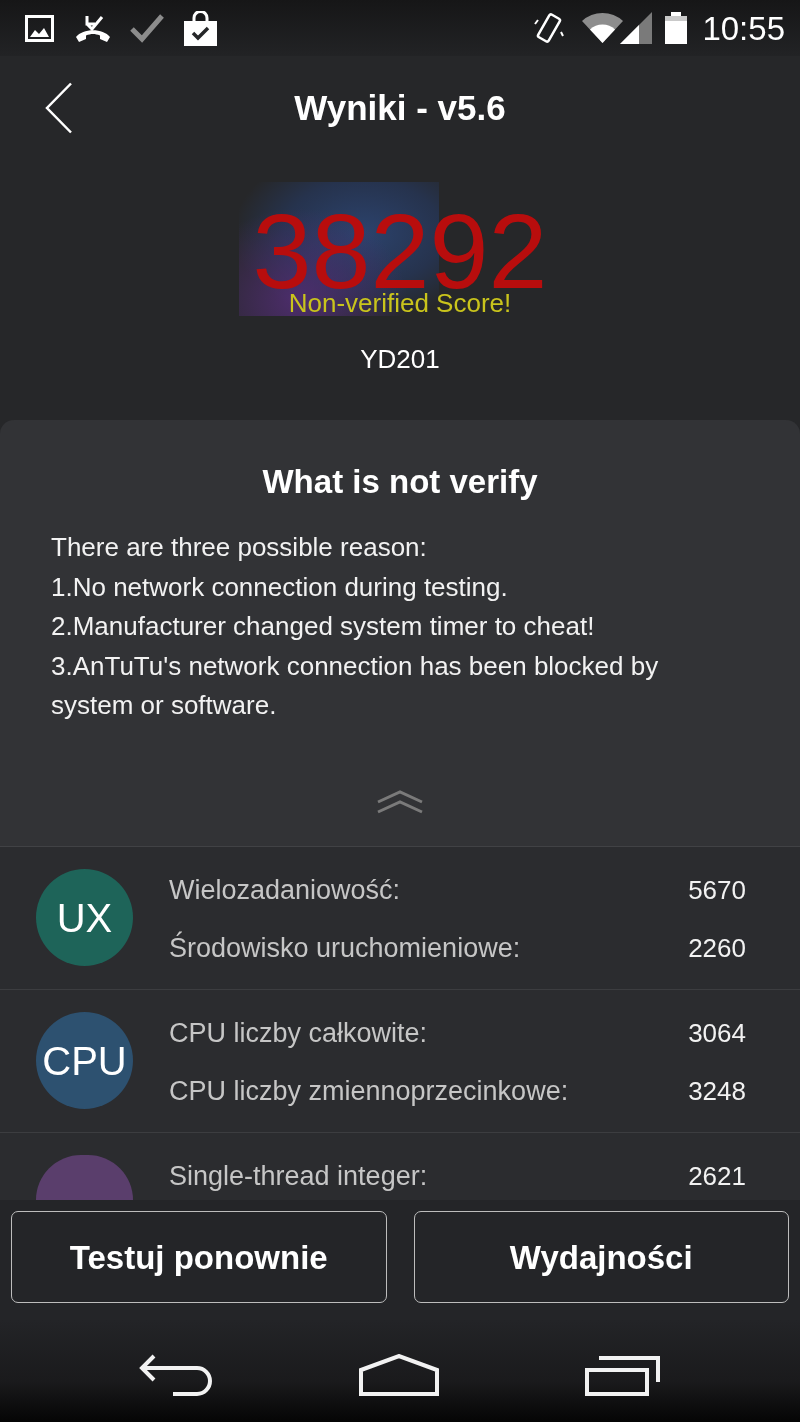 This screenshot has height=1422, width=800. What do you see at coordinates (147, 28) in the screenshot?
I see `check-icon` at bounding box center [147, 28].